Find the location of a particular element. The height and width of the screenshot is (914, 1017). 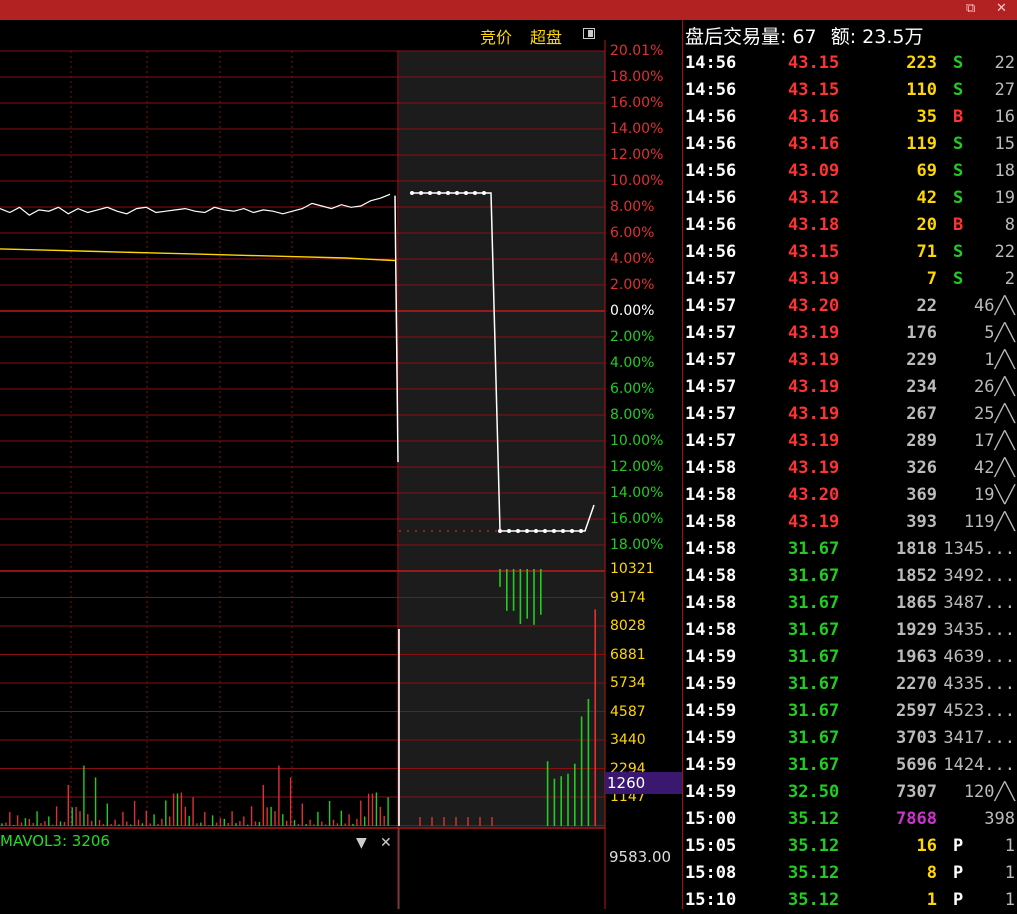

trade-count: 1╱╲ is located at coordinates (999, 360).